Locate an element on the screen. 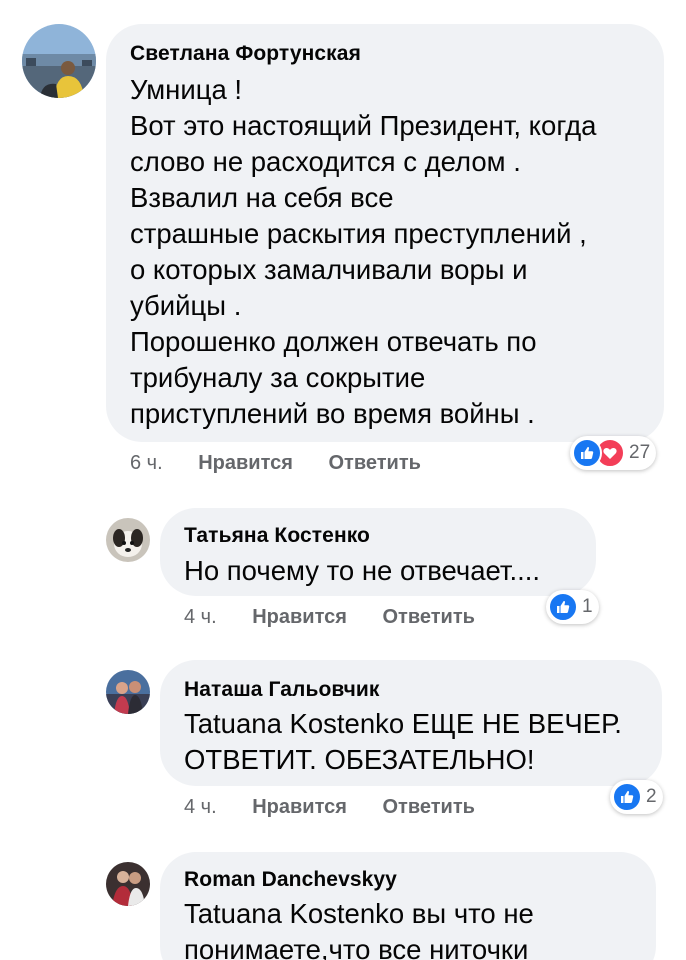 The width and height of the screenshot is (686, 960). comment-author: Roman Danchevskyy is located at coordinates (290, 880).